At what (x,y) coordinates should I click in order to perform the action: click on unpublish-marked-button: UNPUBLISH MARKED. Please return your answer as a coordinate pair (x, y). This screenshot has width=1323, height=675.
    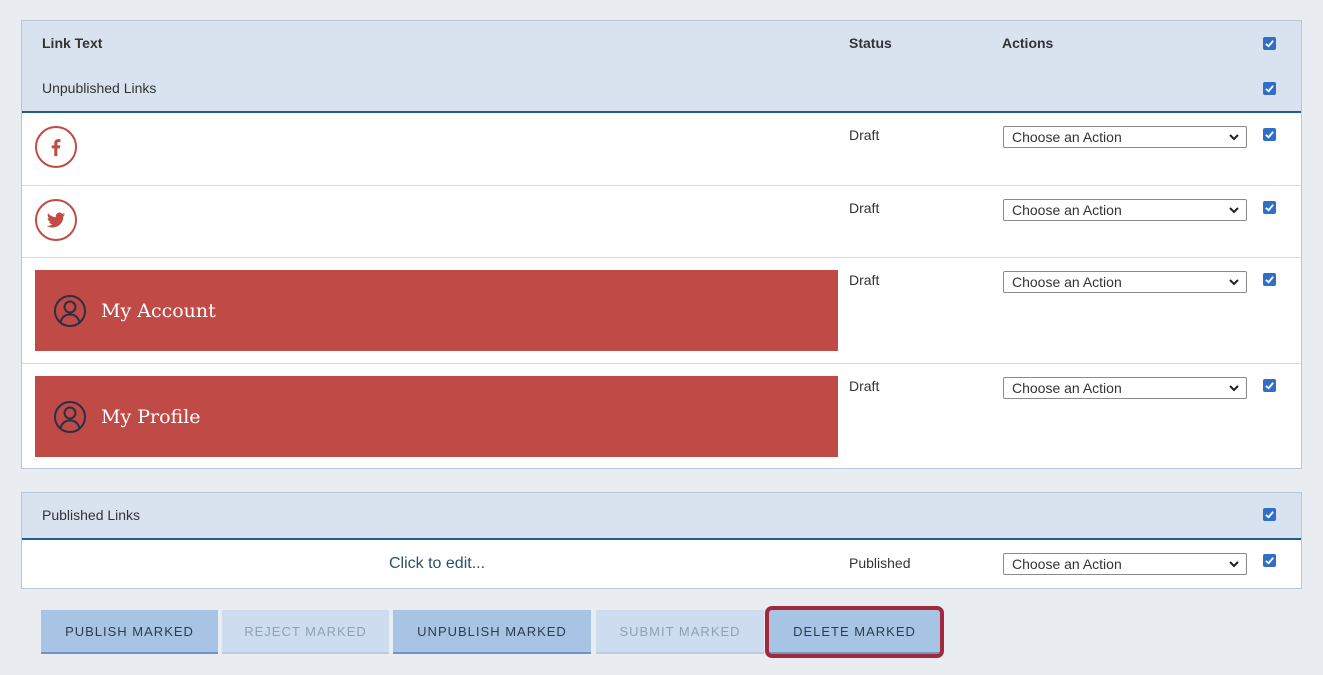
    Looking at the image, I should click on (492, 632).